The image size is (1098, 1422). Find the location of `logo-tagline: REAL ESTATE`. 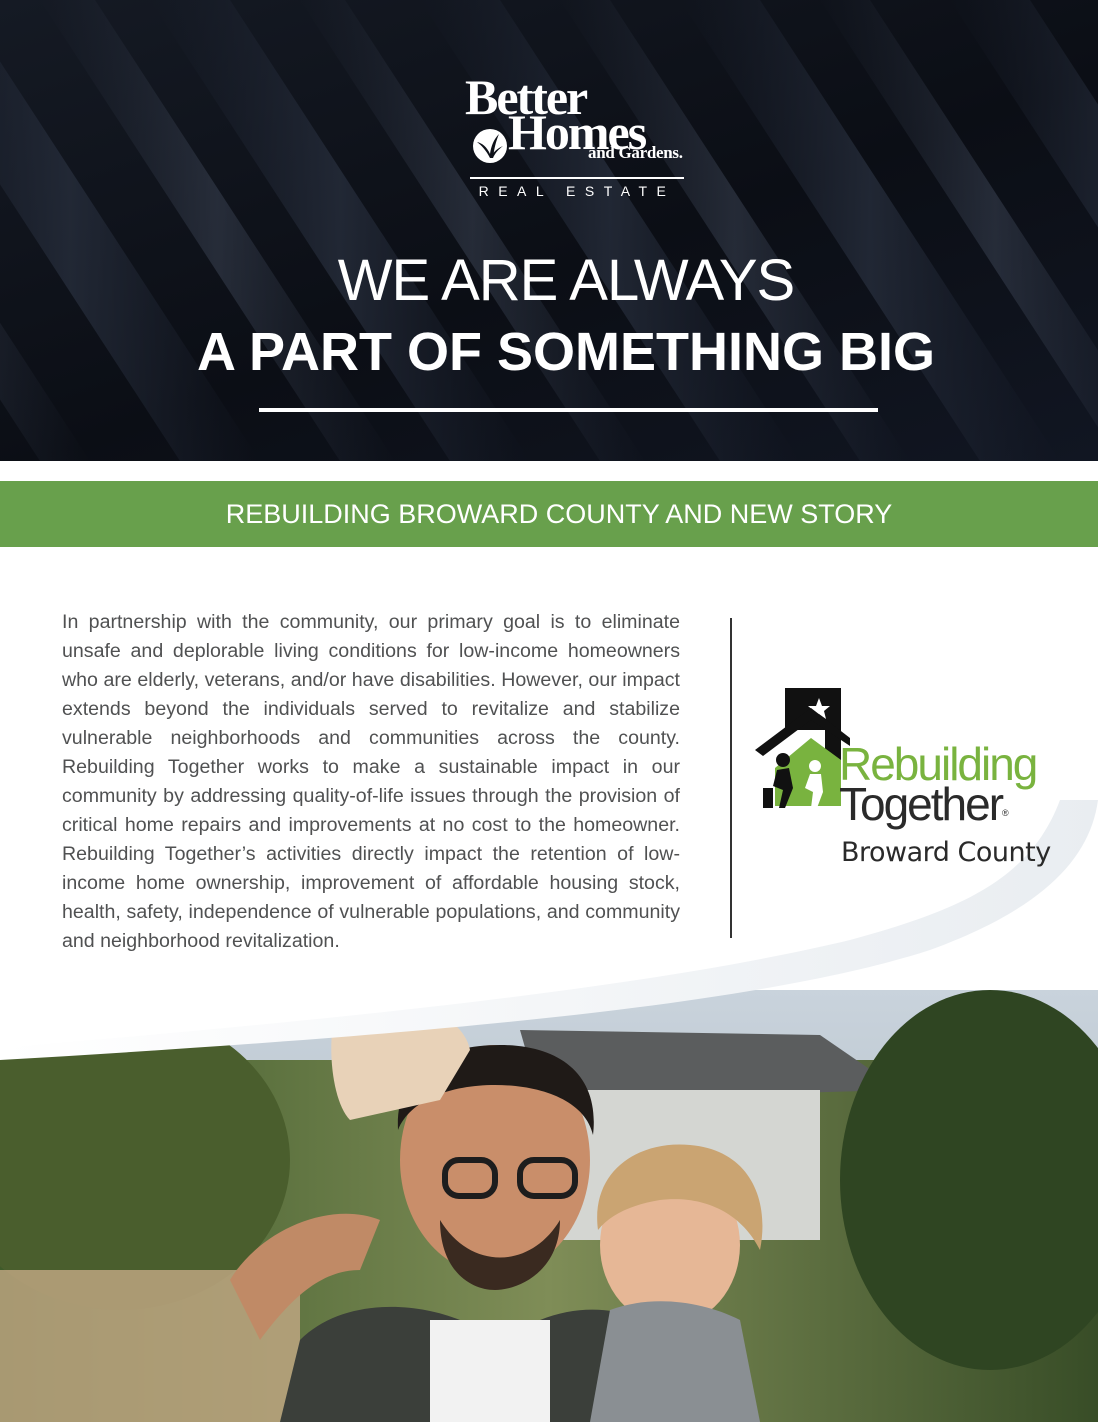

logo-tagline: REAL ESTATE is located at coordinates (577, 191).